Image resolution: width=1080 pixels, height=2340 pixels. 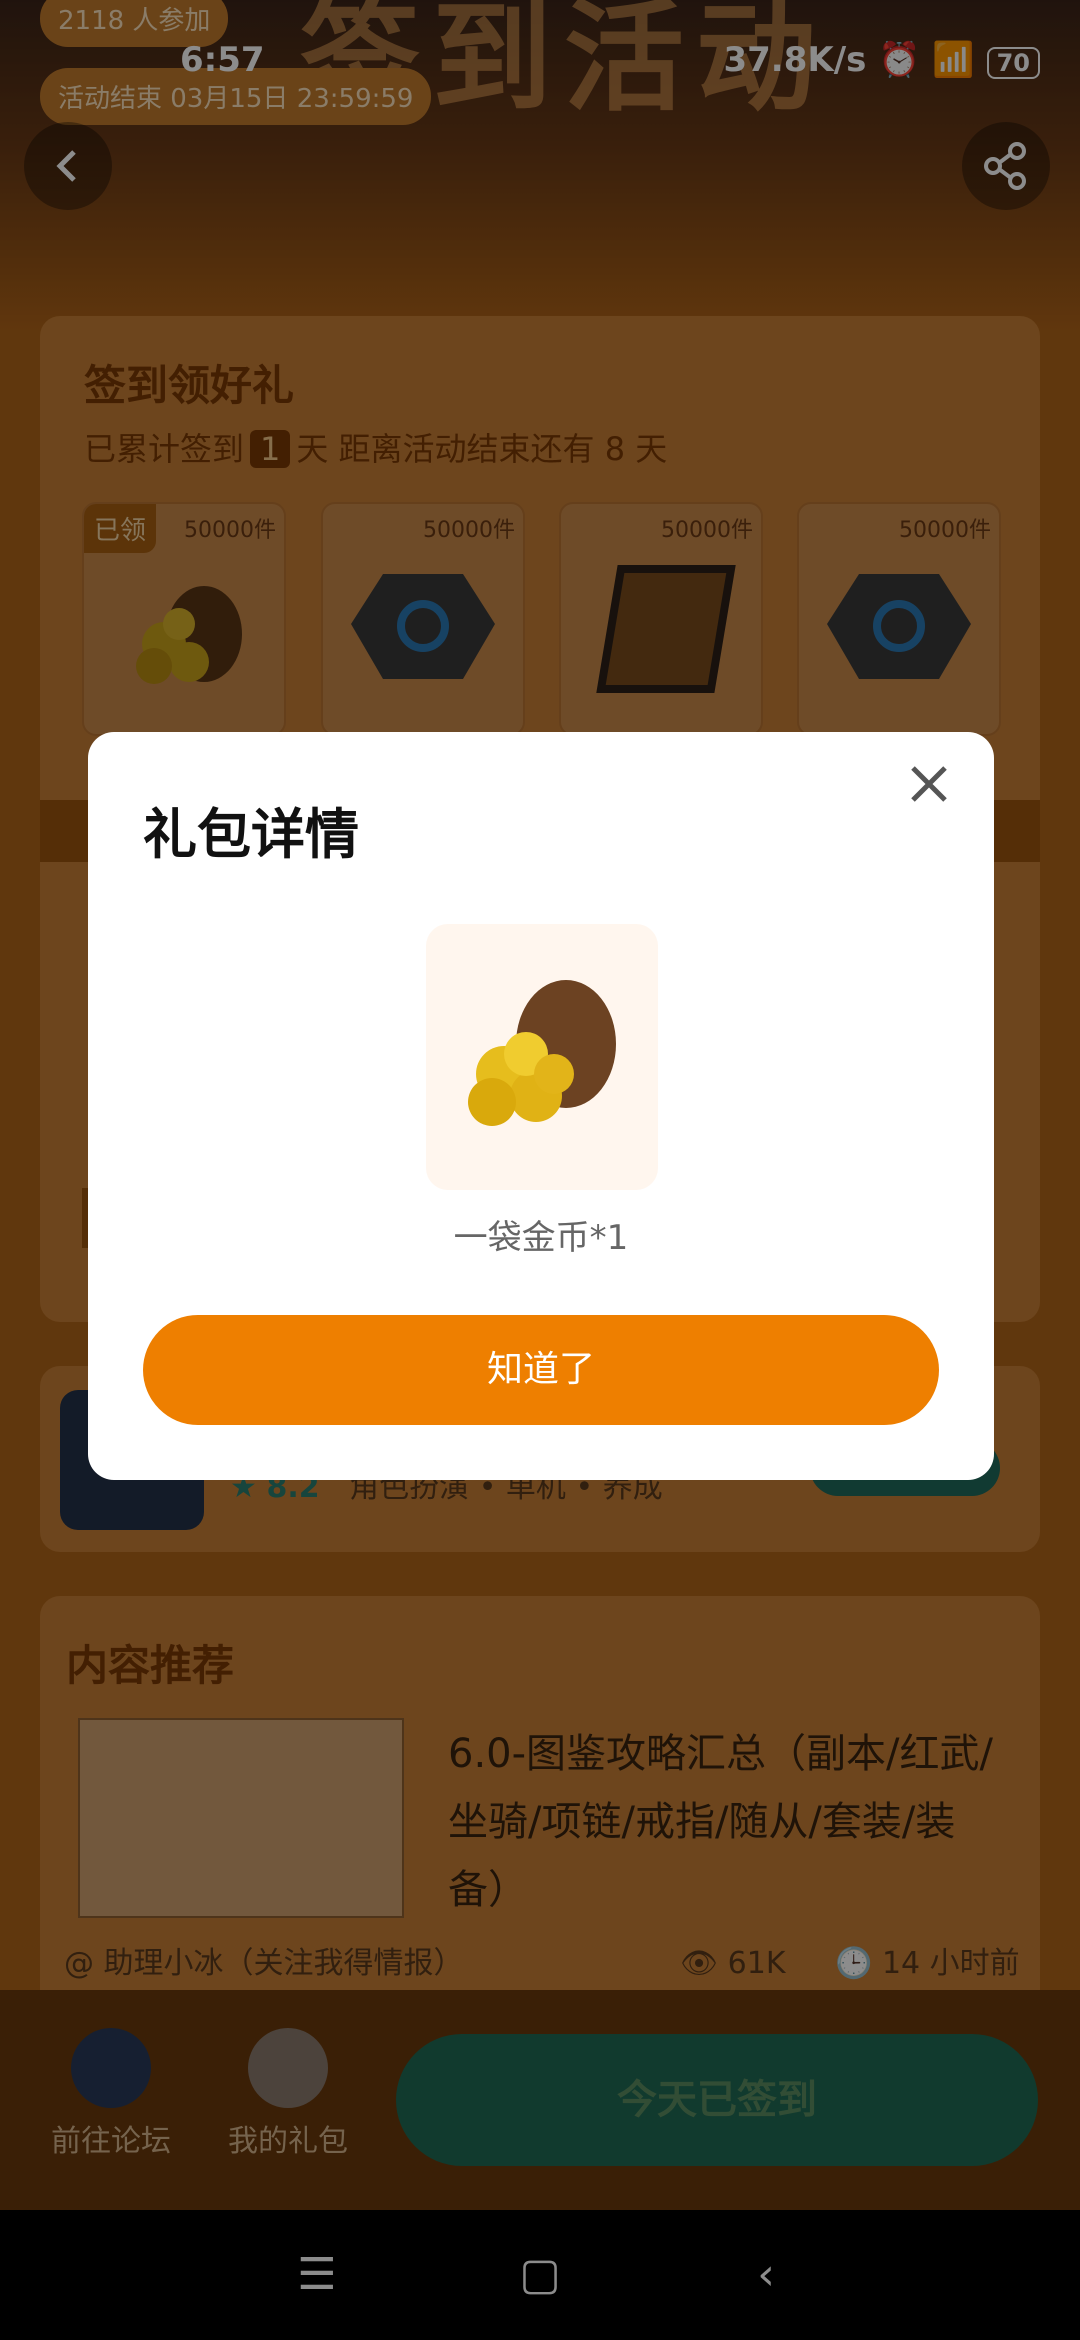 I want to click on gold-bag-icon, so click(x=542, y=1053).